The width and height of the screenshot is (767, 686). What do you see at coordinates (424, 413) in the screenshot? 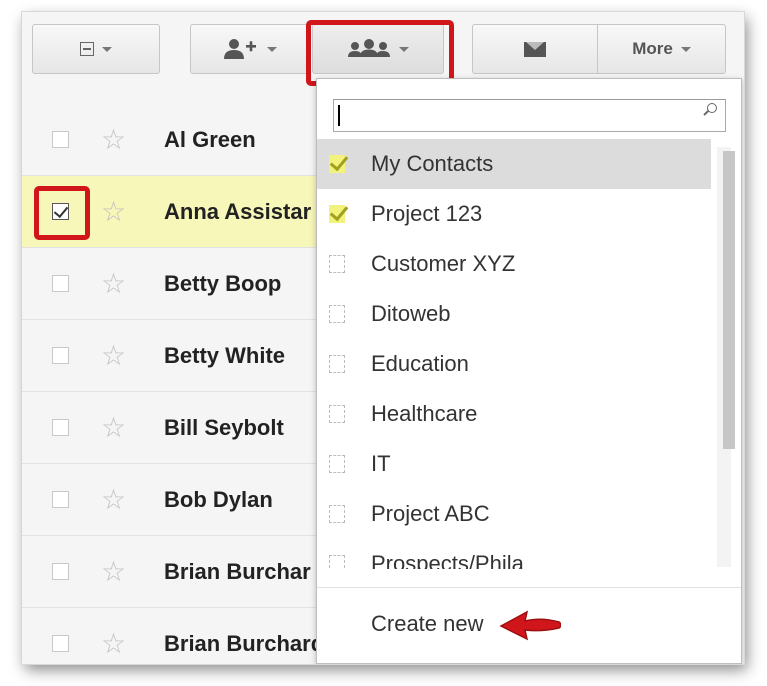
I see `label-text: Healthcare` at bounding box center [424, 413].